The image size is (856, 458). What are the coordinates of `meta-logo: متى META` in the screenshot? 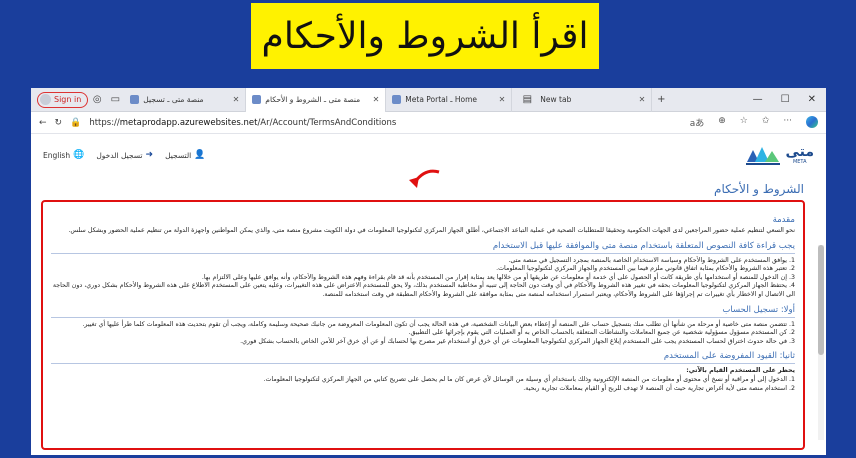 It's located at (779, 155).